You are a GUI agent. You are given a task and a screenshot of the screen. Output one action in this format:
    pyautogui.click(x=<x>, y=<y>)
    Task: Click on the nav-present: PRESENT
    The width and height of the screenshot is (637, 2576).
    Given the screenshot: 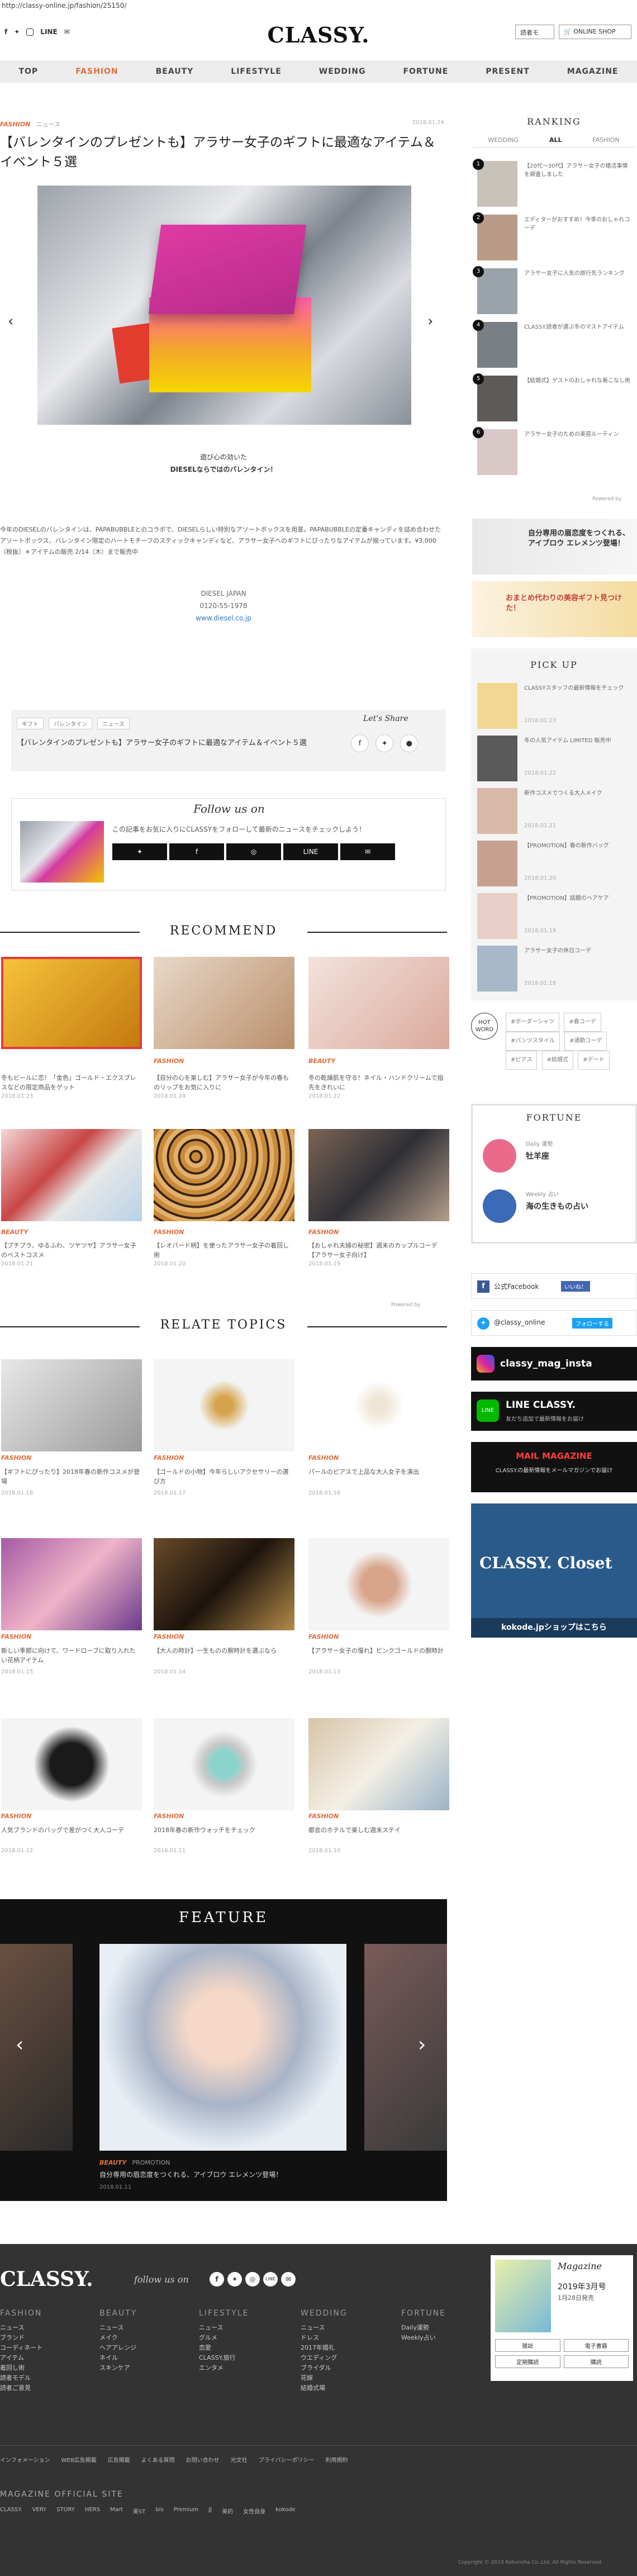 What is the action you would take?
    pyautogui.click(x=508, y=71)
    